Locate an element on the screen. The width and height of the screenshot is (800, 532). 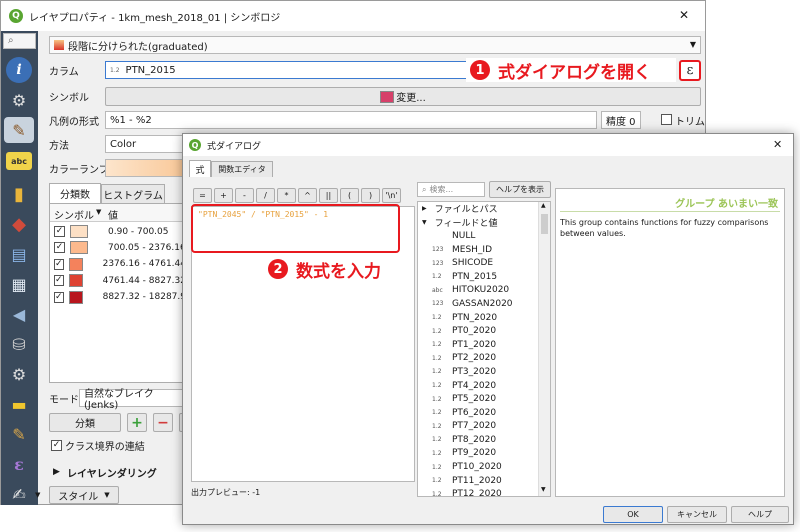
sidebar-item-joins-icon: ◀ is located at coordinates (19, 314).